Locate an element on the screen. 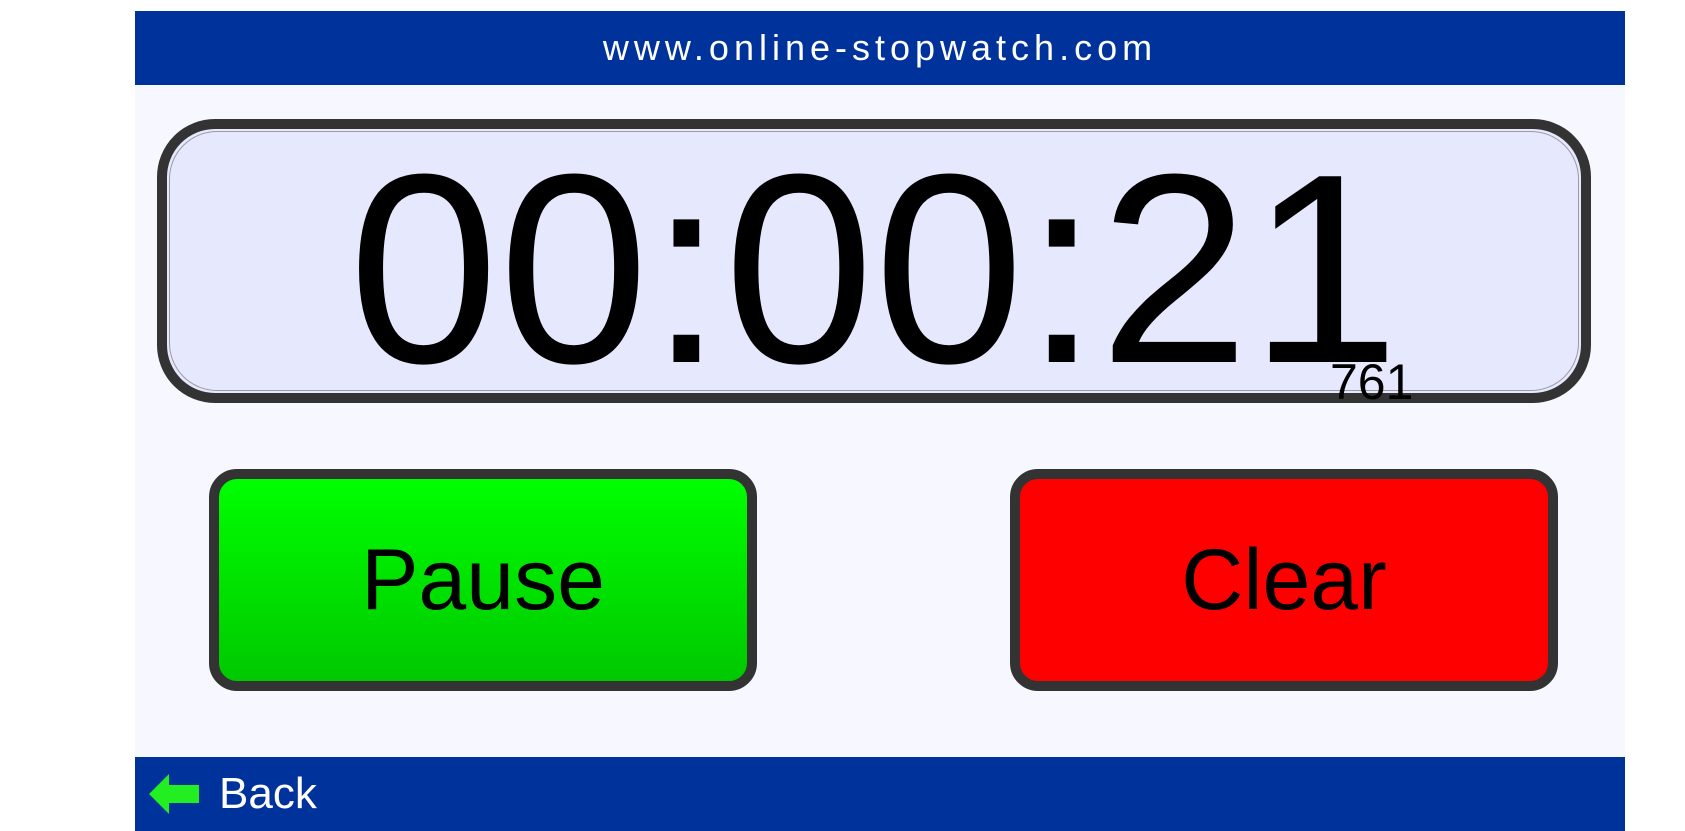  back-button: Back is located at coordinates (233, 794).